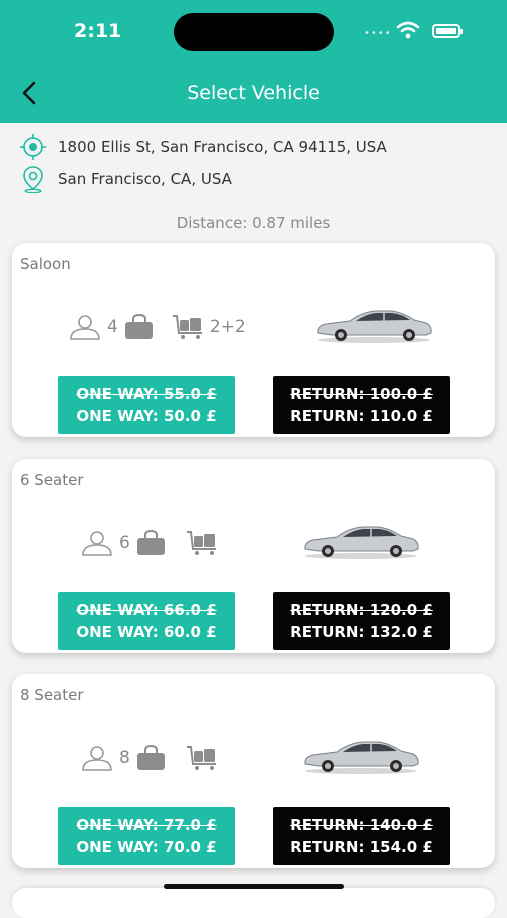 This screenshot has height=918, width=507. What do you see at coordinates (361, 621) in the screenshot?
I see `return-price-button: RETURN: 120.0 £ RETURN: 132.0 £` at bounding box center [361, 621].